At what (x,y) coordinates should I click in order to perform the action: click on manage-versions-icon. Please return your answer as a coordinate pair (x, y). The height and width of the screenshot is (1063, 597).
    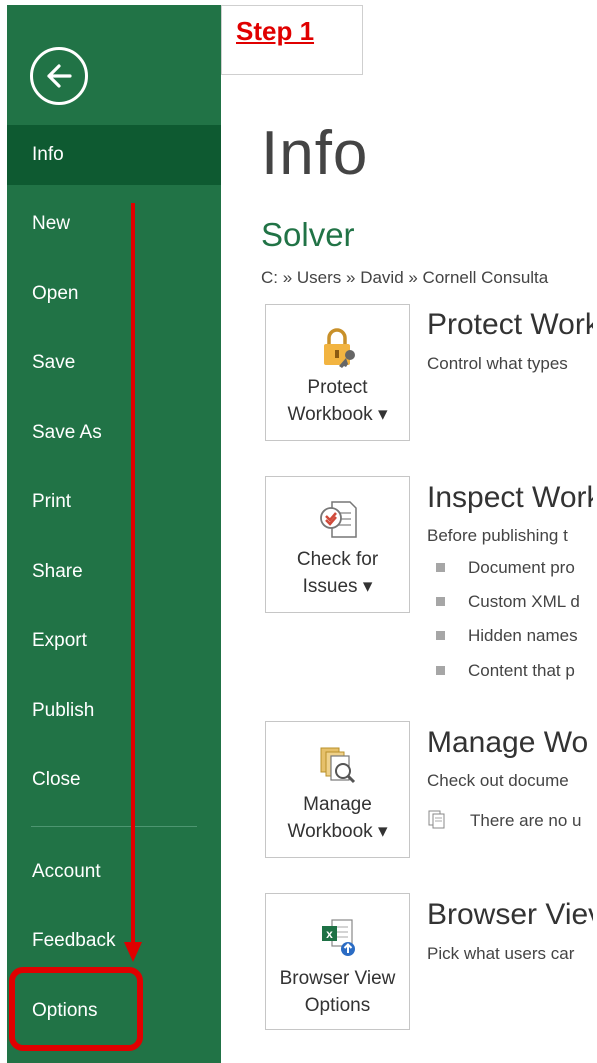
    Looking at the image, I should click on (337, 765).